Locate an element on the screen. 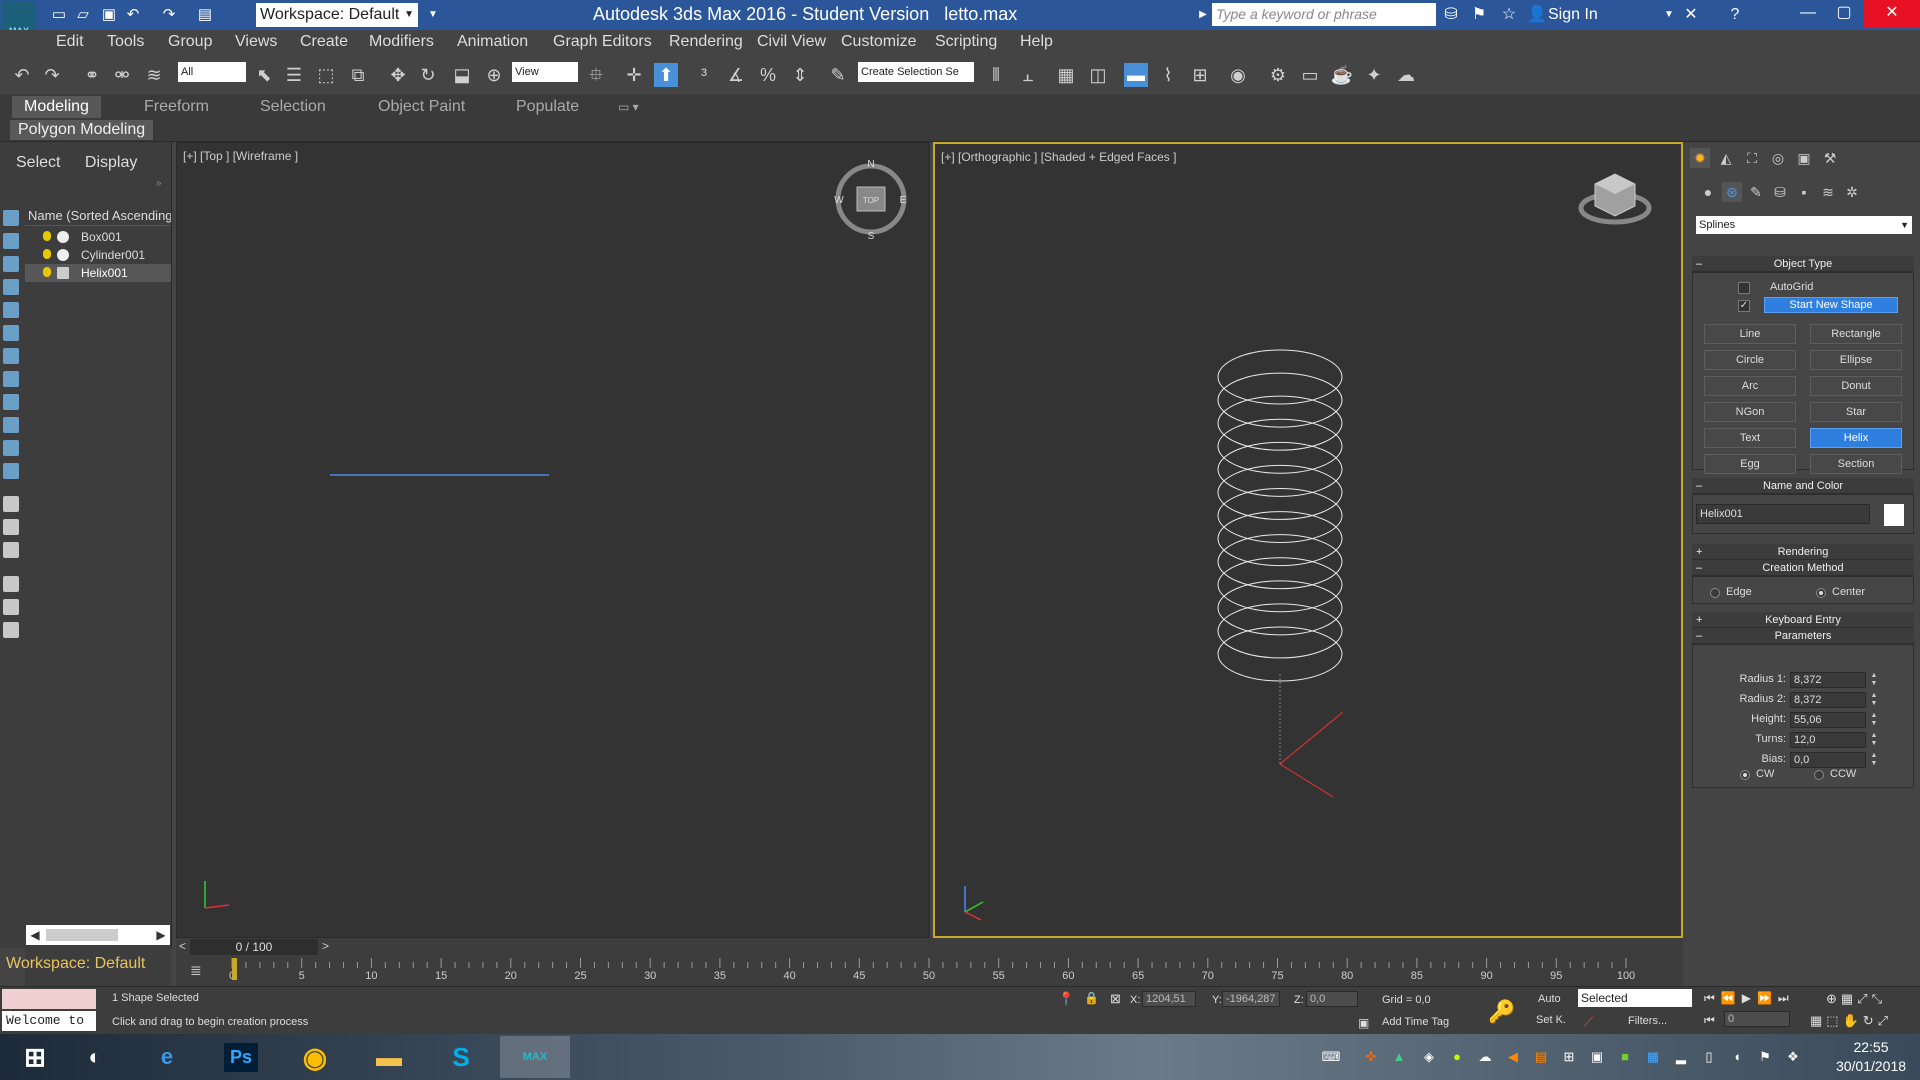 Image resolution: width=1920 pixels, height=1080 pixels. create-panel-icon: ✹ is located at coordinates (1700, 158).